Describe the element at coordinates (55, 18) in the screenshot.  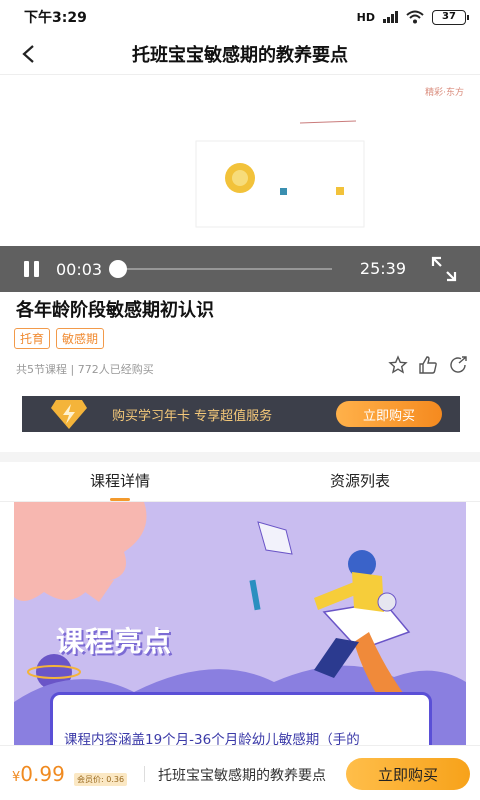
I see `status-time: 下午3:29` at that location.